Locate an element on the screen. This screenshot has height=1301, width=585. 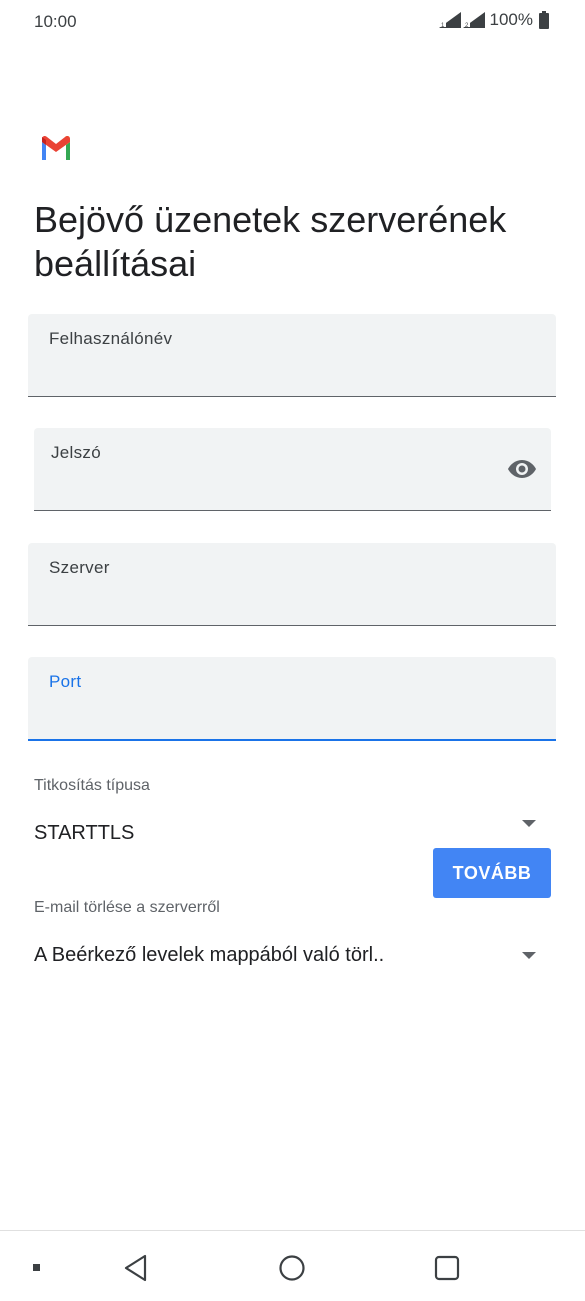
page-title: Bejövő üzenetek szerverének beállításai is located at coordinates (270, 241).